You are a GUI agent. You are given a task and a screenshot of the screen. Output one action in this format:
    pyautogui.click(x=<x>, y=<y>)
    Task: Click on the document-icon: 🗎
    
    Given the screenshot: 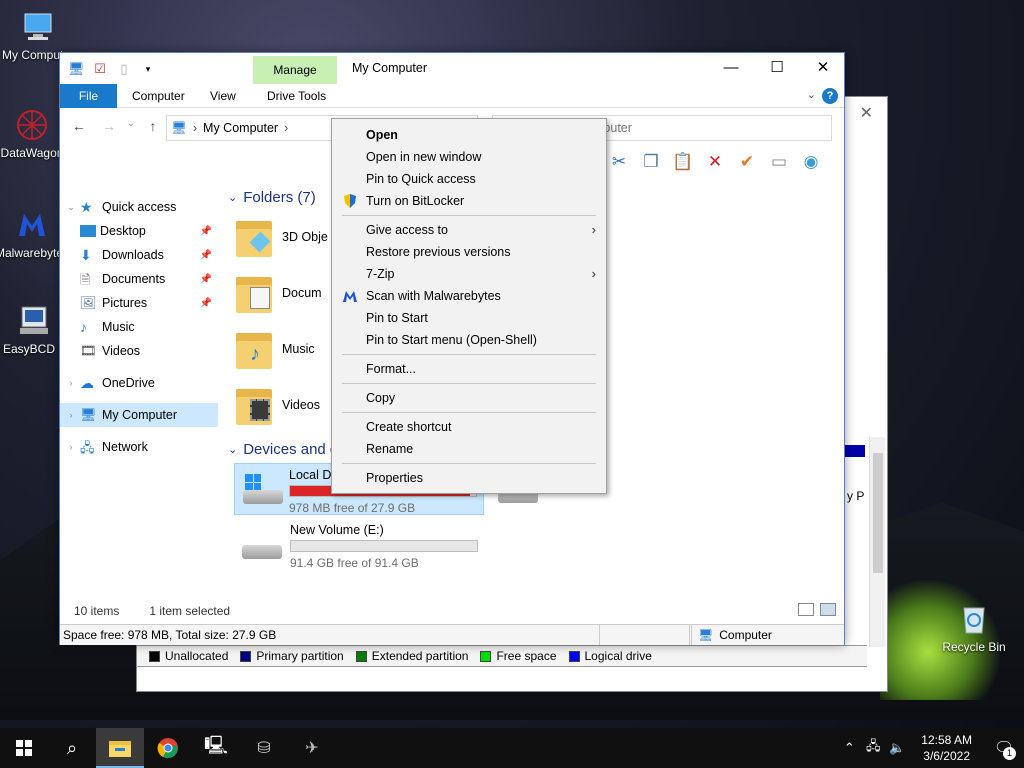 What is the action you would take?
    pyautogui.click(x=85, y=279)
    